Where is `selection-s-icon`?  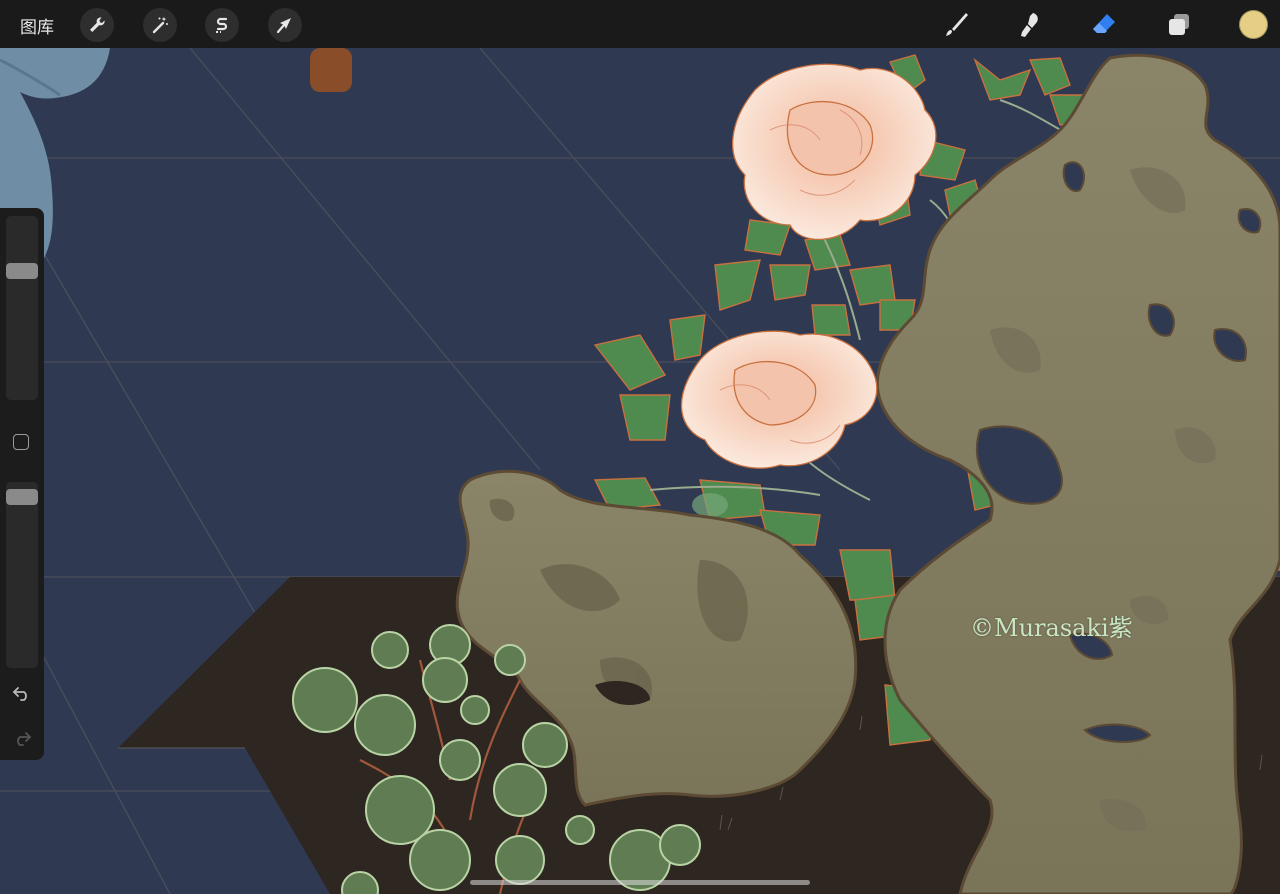 selection-s-icon is located at coordinates (222, 25).